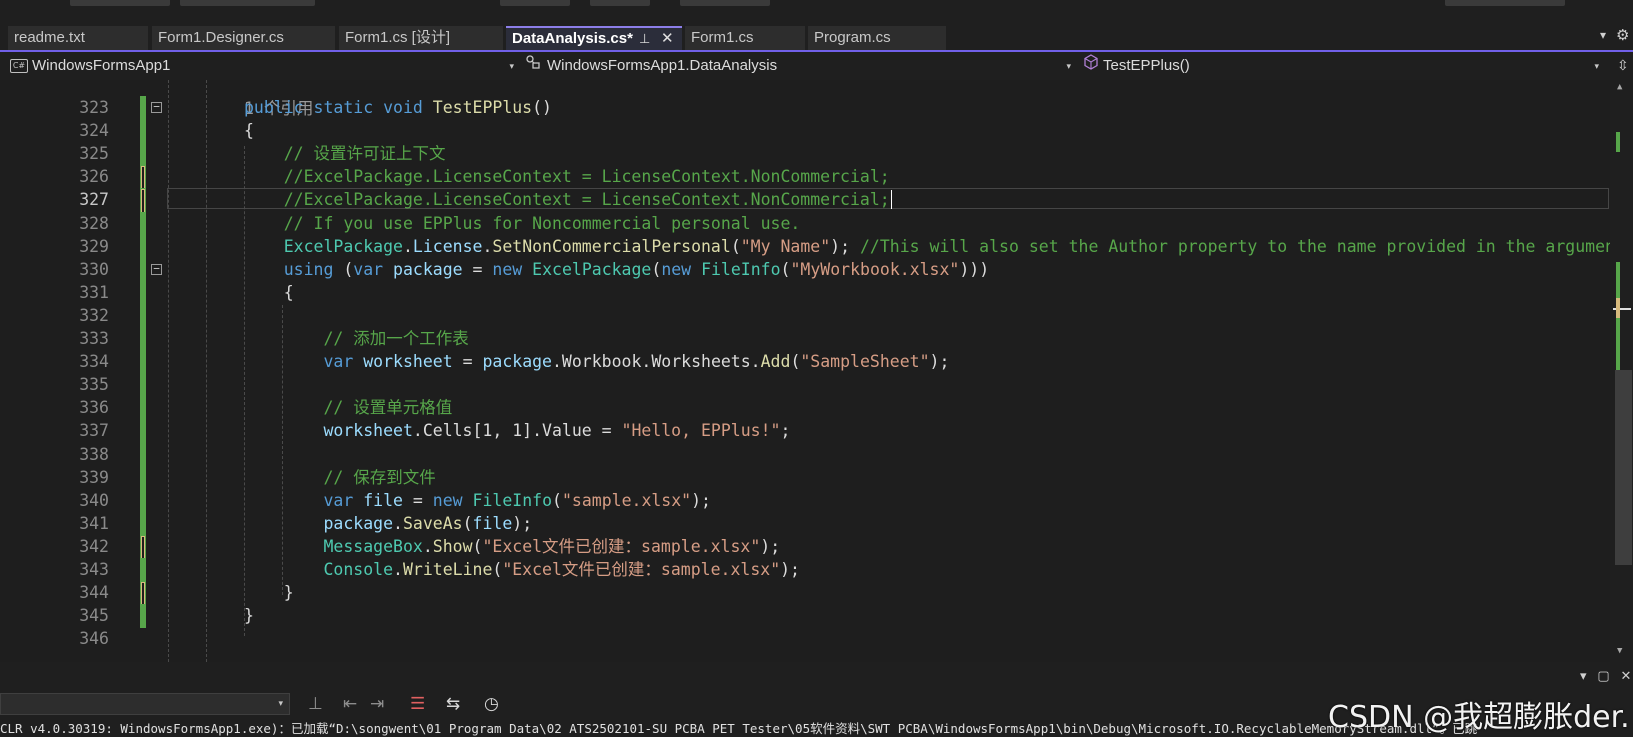 This screenshot has width=1633, height=737. I want to click on code-token: (, so click(467, 523).